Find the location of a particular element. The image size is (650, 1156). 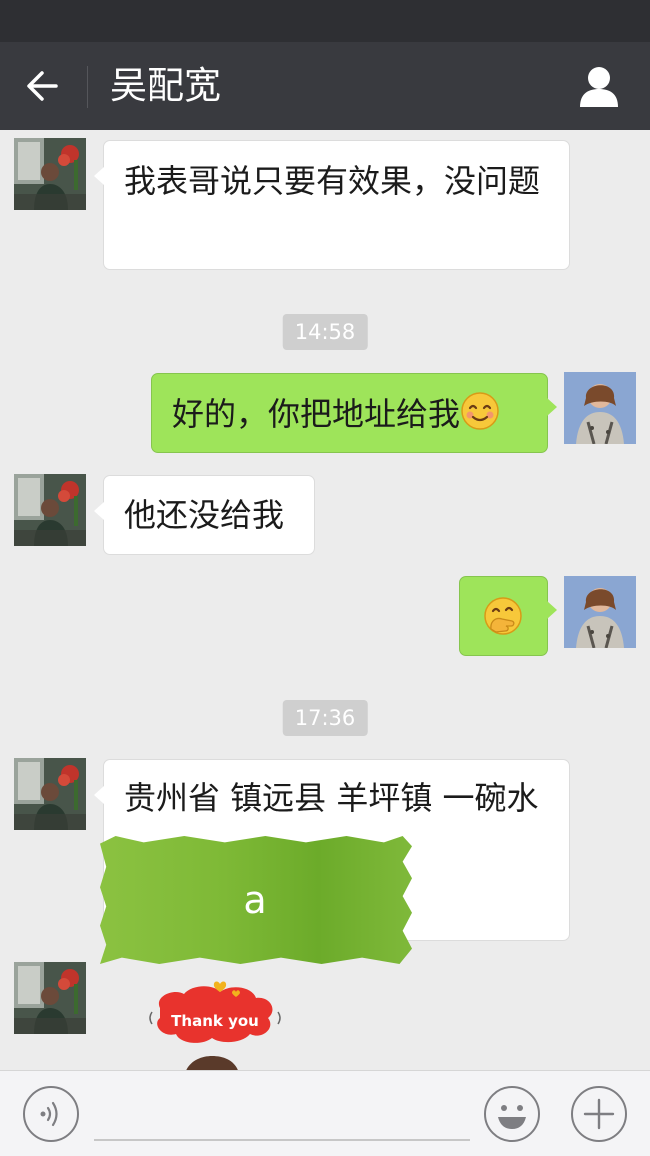

hand-over-mouth-face-icon is located at coordinates (503, 621).